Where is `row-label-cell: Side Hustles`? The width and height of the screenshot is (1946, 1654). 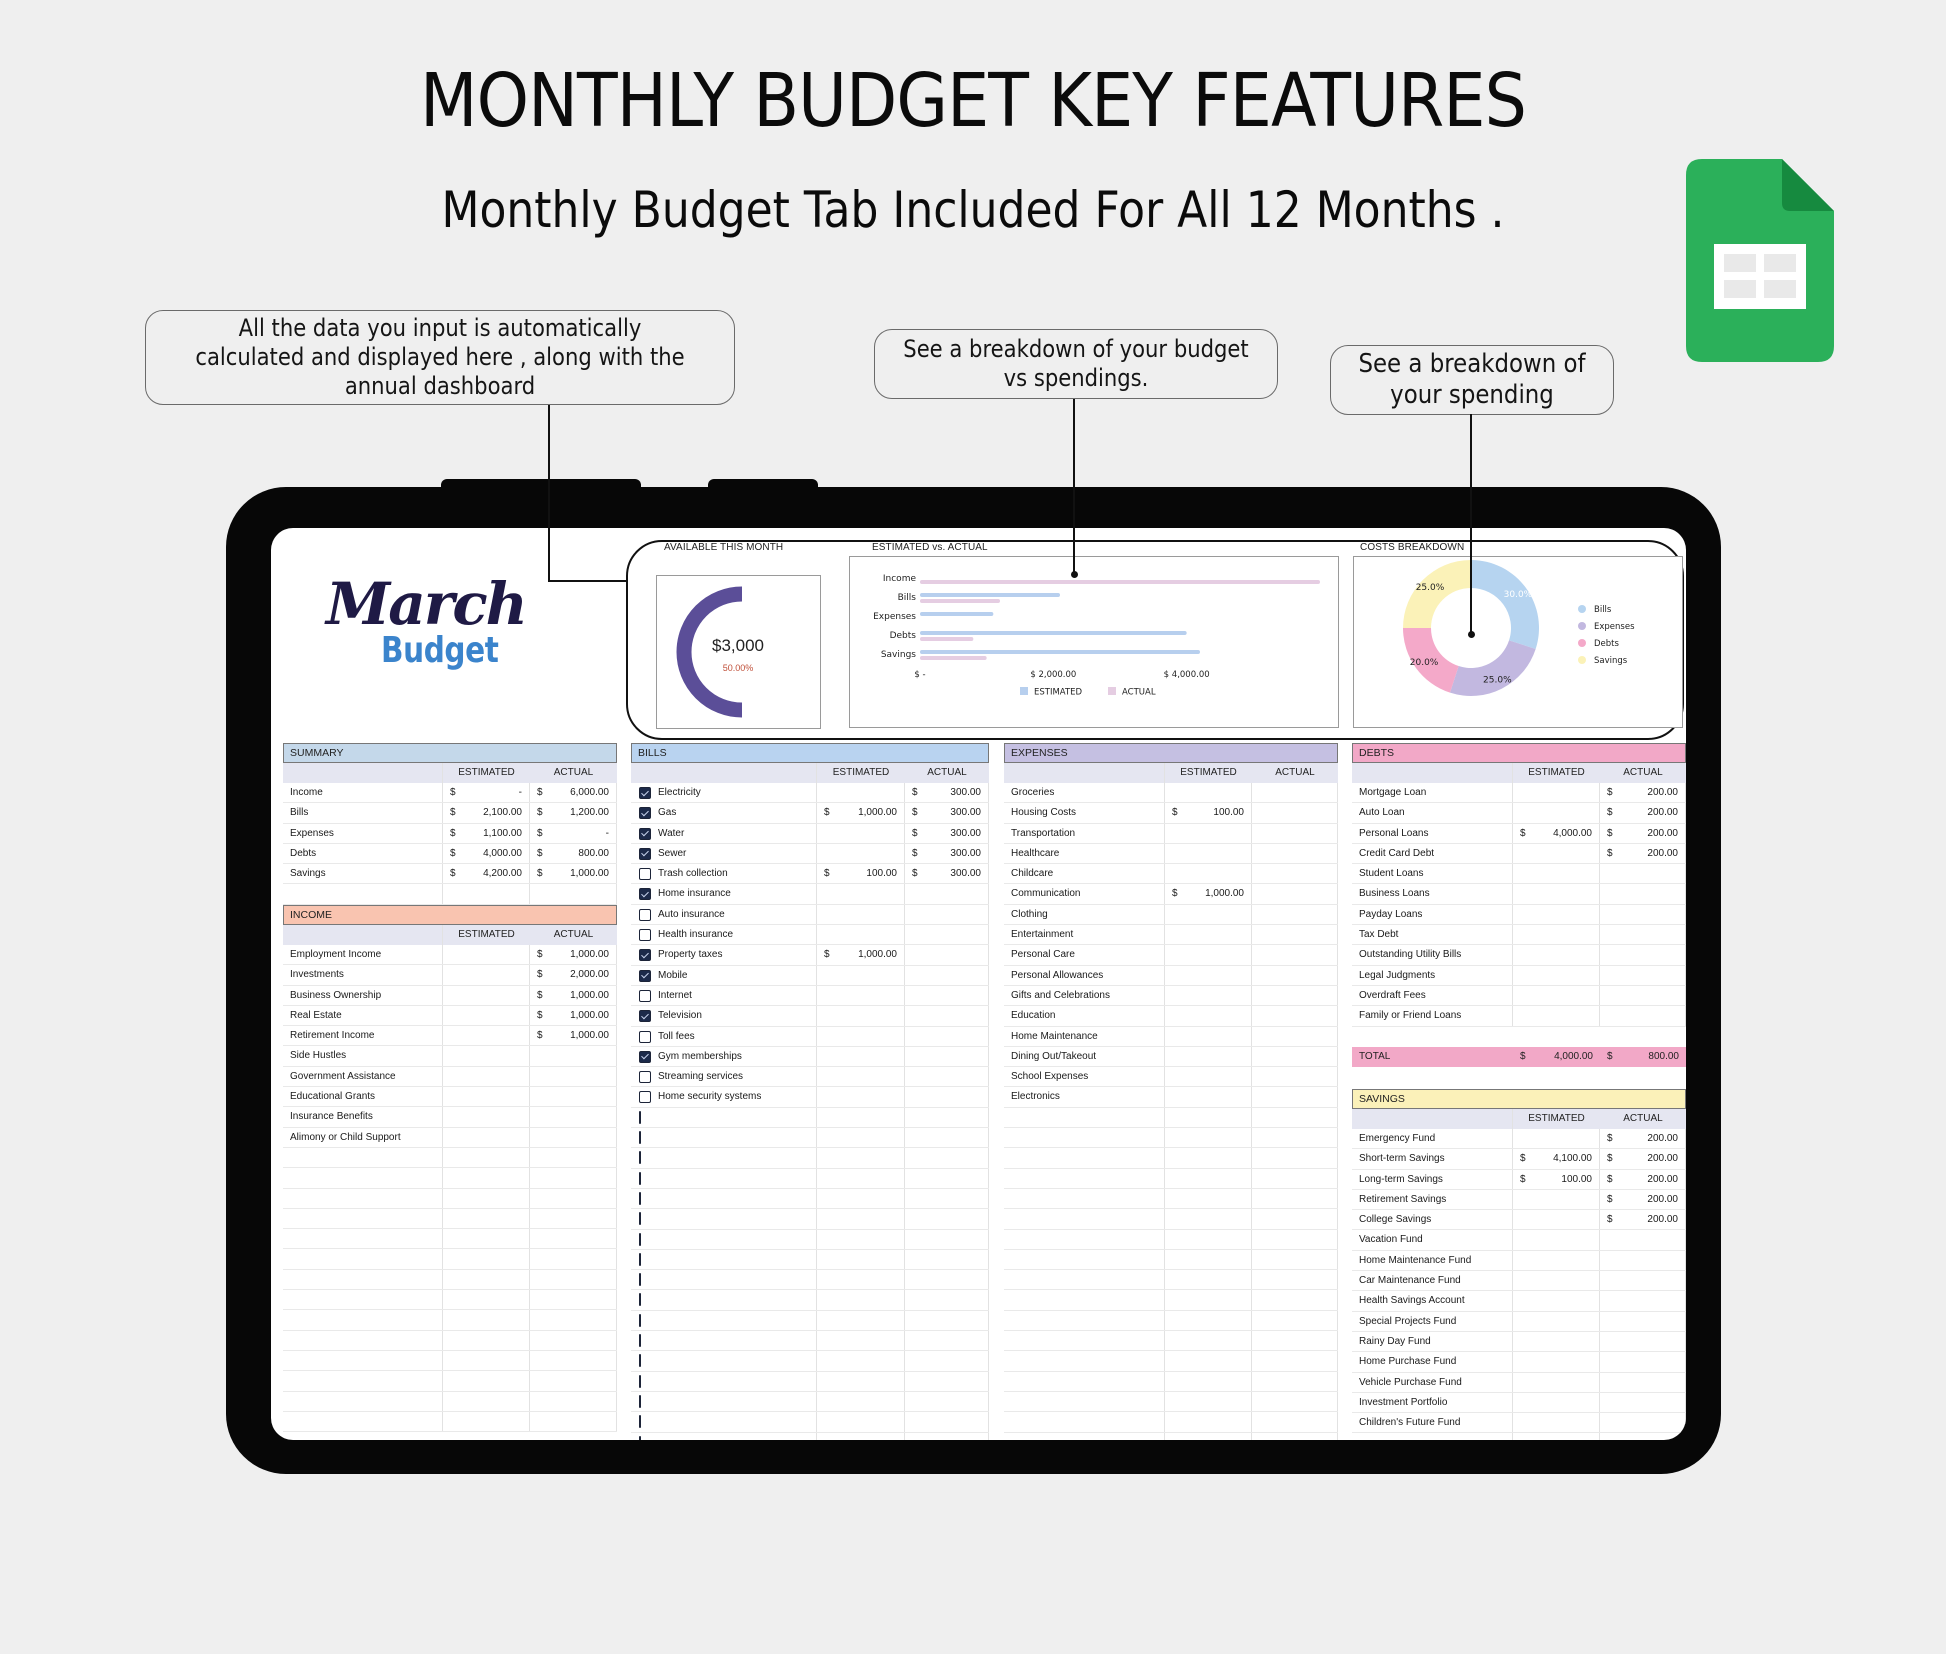 row-label-cell: Side Hustles is located at coordinates (363, 1056).